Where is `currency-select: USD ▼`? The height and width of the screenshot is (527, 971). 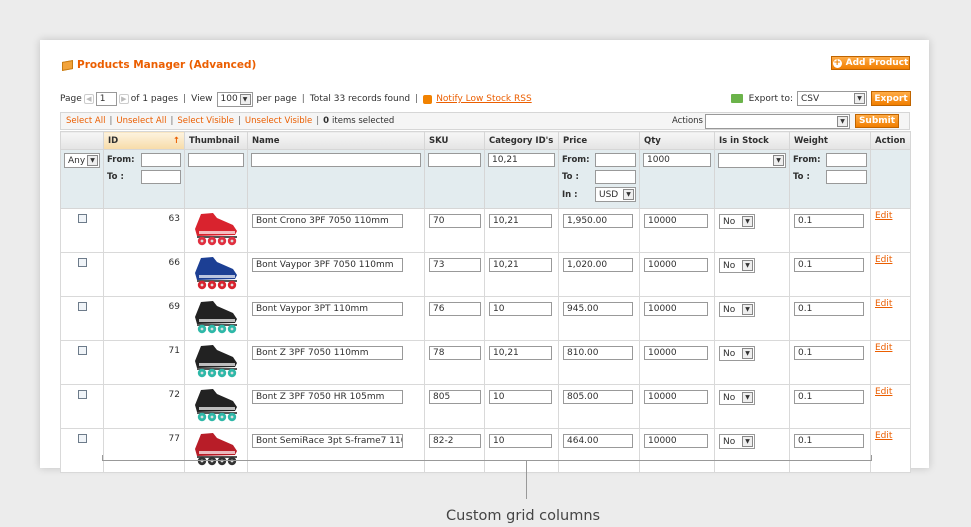 currency-select: USD ▼ is located at coordinates (615, 194).